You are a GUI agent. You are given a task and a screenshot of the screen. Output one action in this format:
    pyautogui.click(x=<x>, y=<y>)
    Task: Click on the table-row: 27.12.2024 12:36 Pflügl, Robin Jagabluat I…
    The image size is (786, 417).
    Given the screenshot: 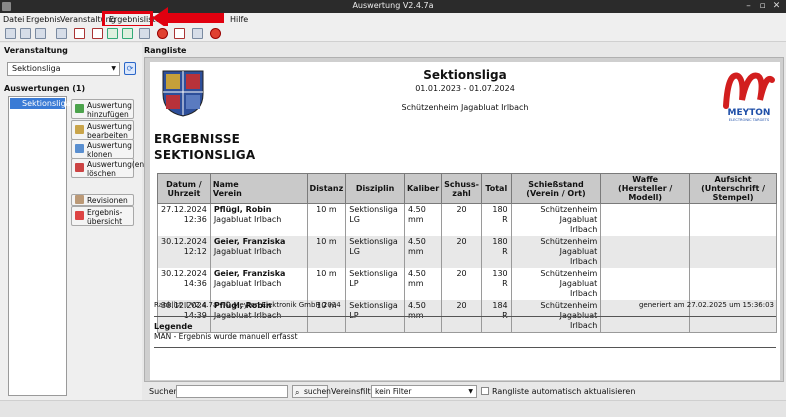 What is the action you would take?
    pyautogui.click(x=467, y=219)
    